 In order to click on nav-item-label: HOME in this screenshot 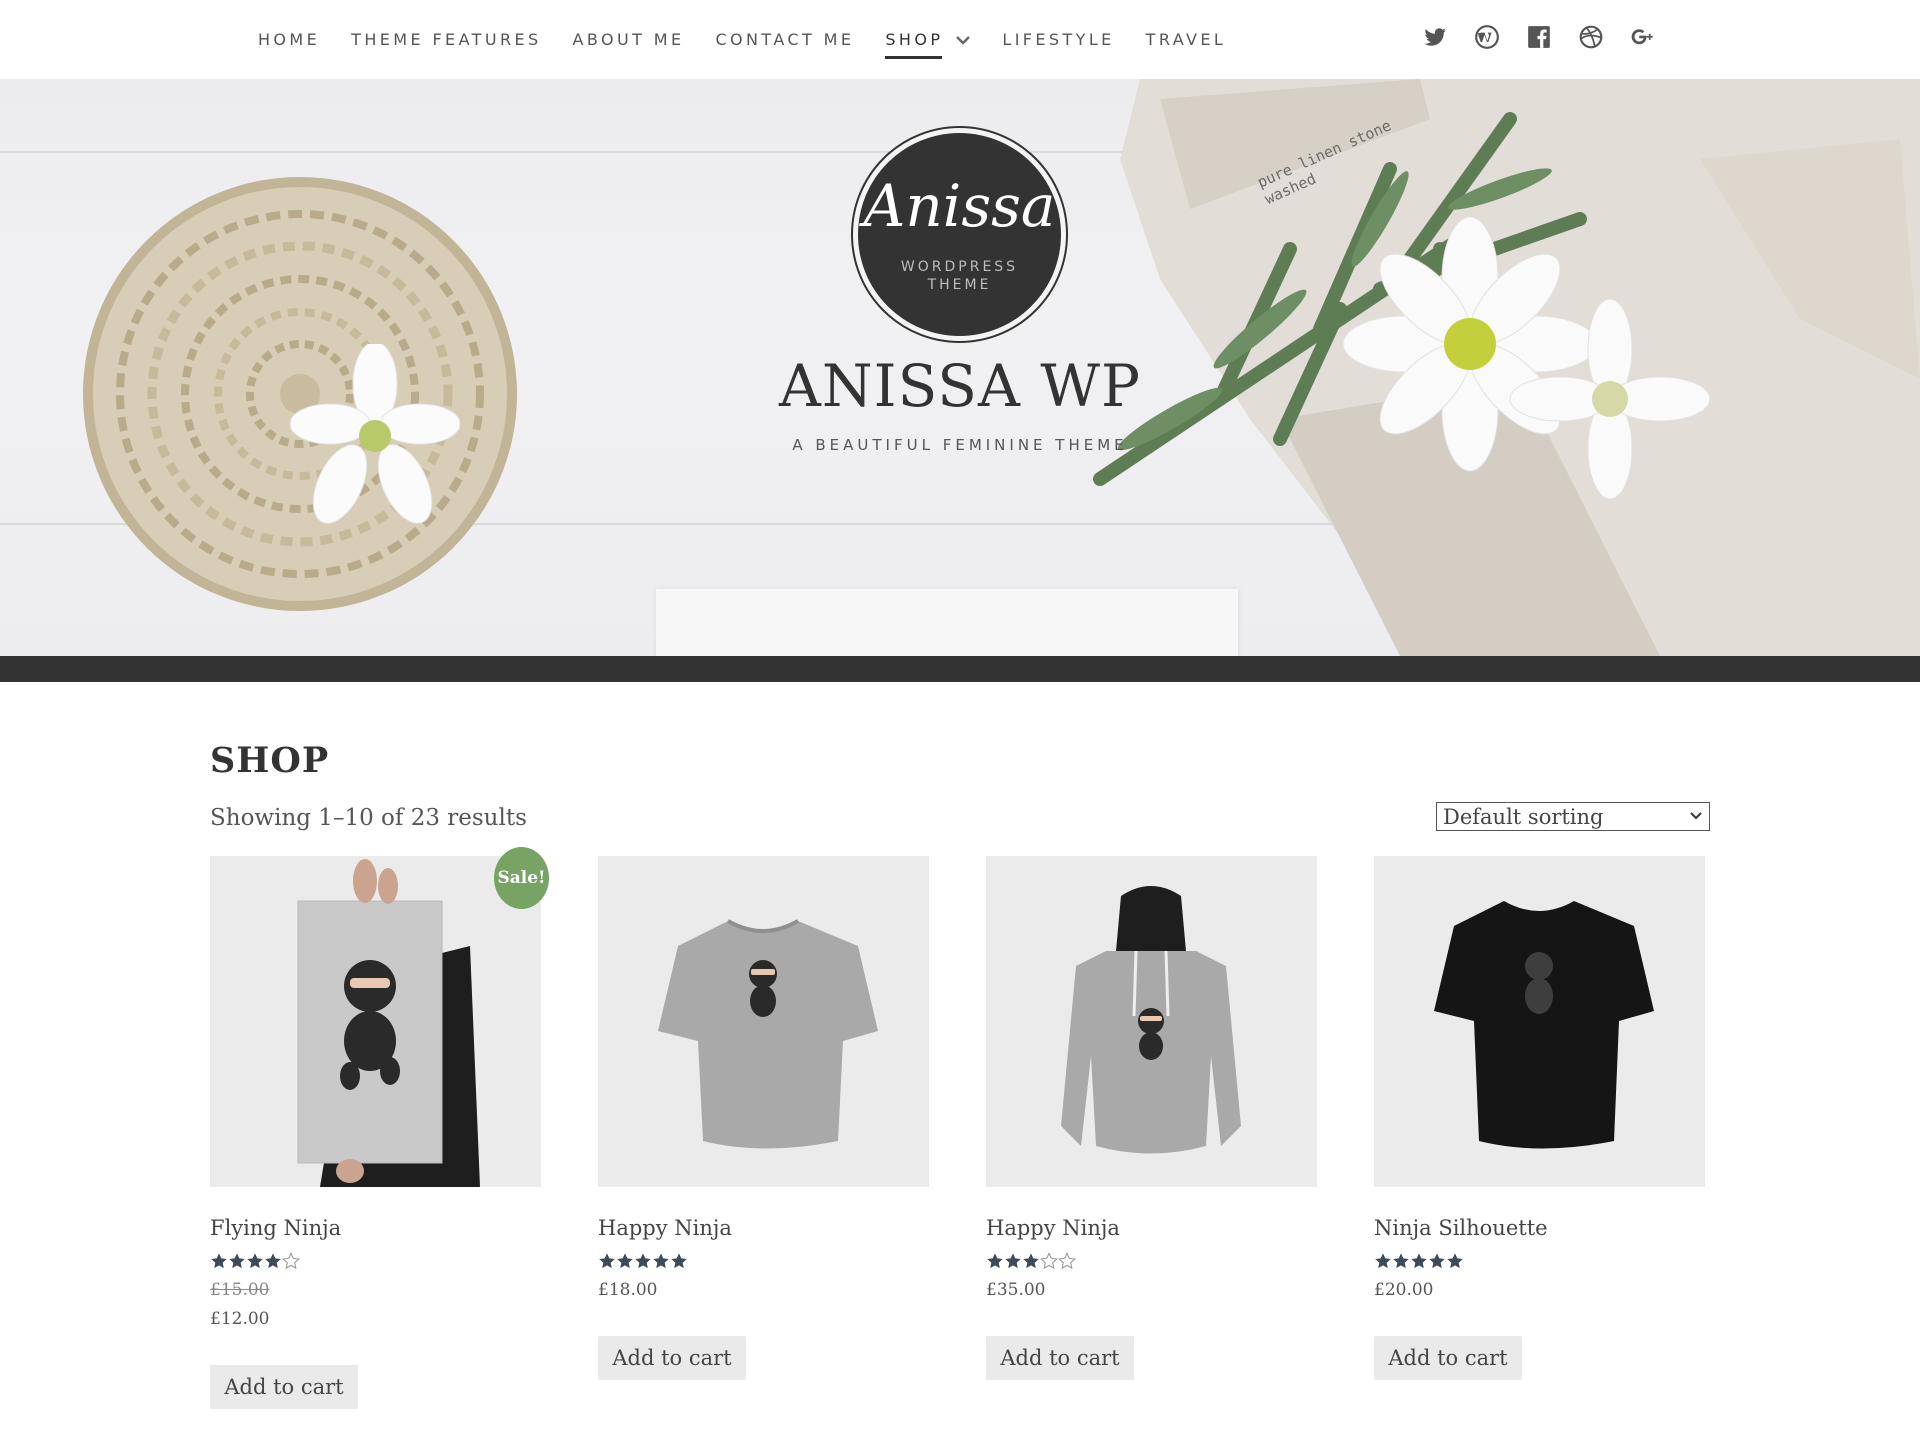, I will do `click(289, 39)`.